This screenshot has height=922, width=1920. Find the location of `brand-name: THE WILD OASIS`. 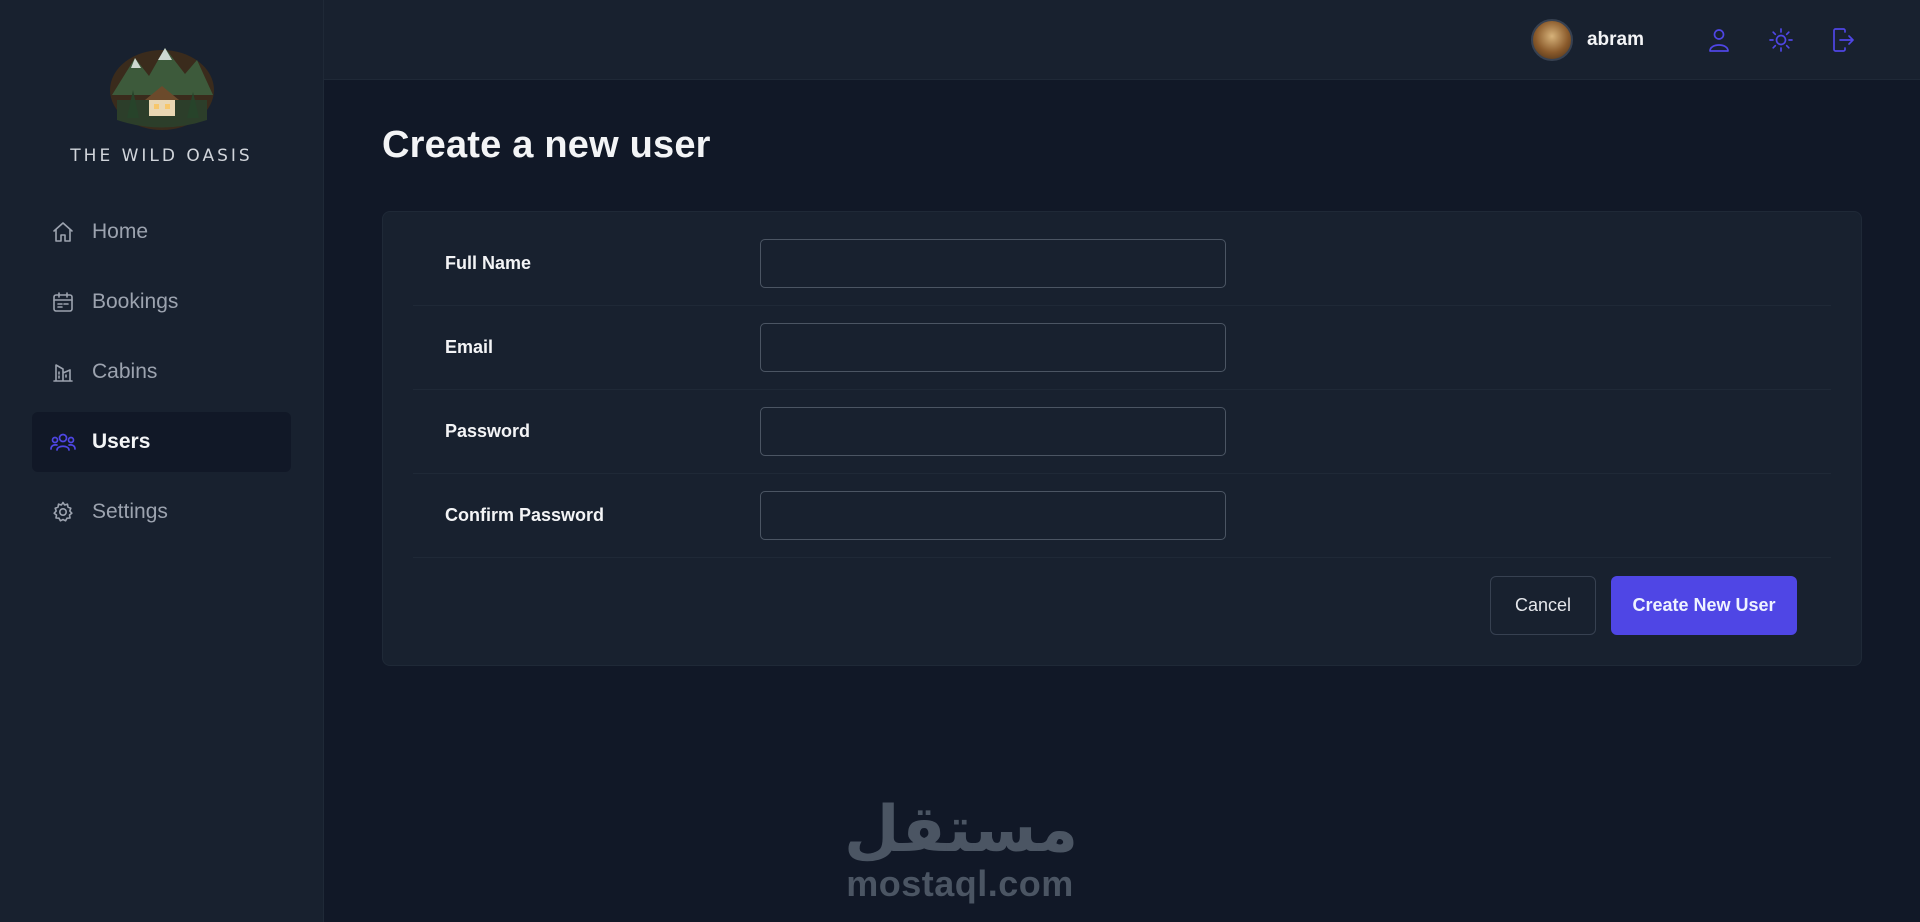

brand-name: THE WILD OASIS is located at coordinates (161, 156).